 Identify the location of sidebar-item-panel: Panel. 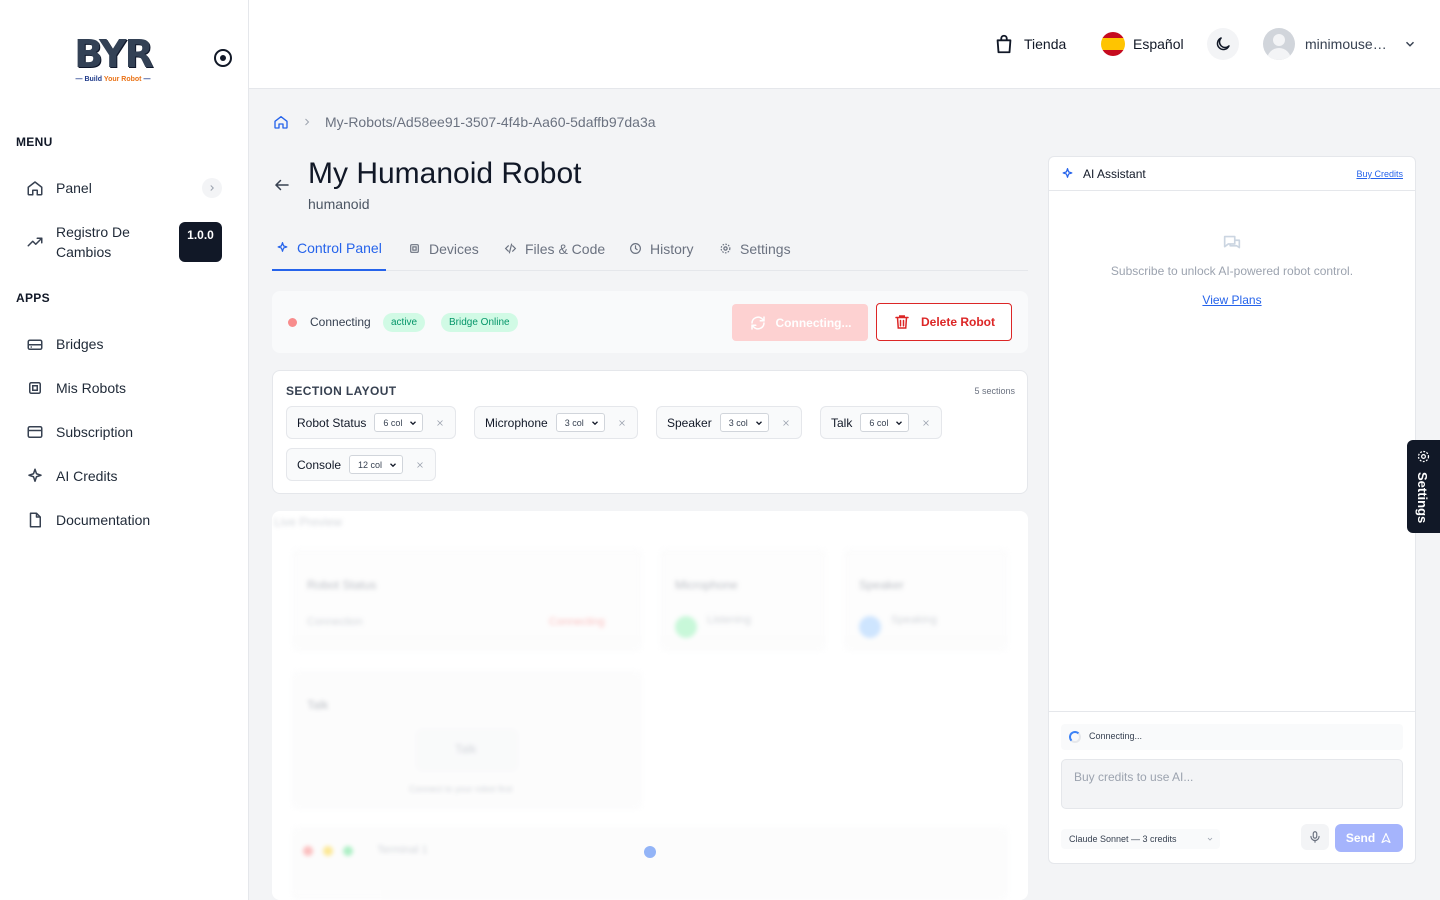
(125, 188).